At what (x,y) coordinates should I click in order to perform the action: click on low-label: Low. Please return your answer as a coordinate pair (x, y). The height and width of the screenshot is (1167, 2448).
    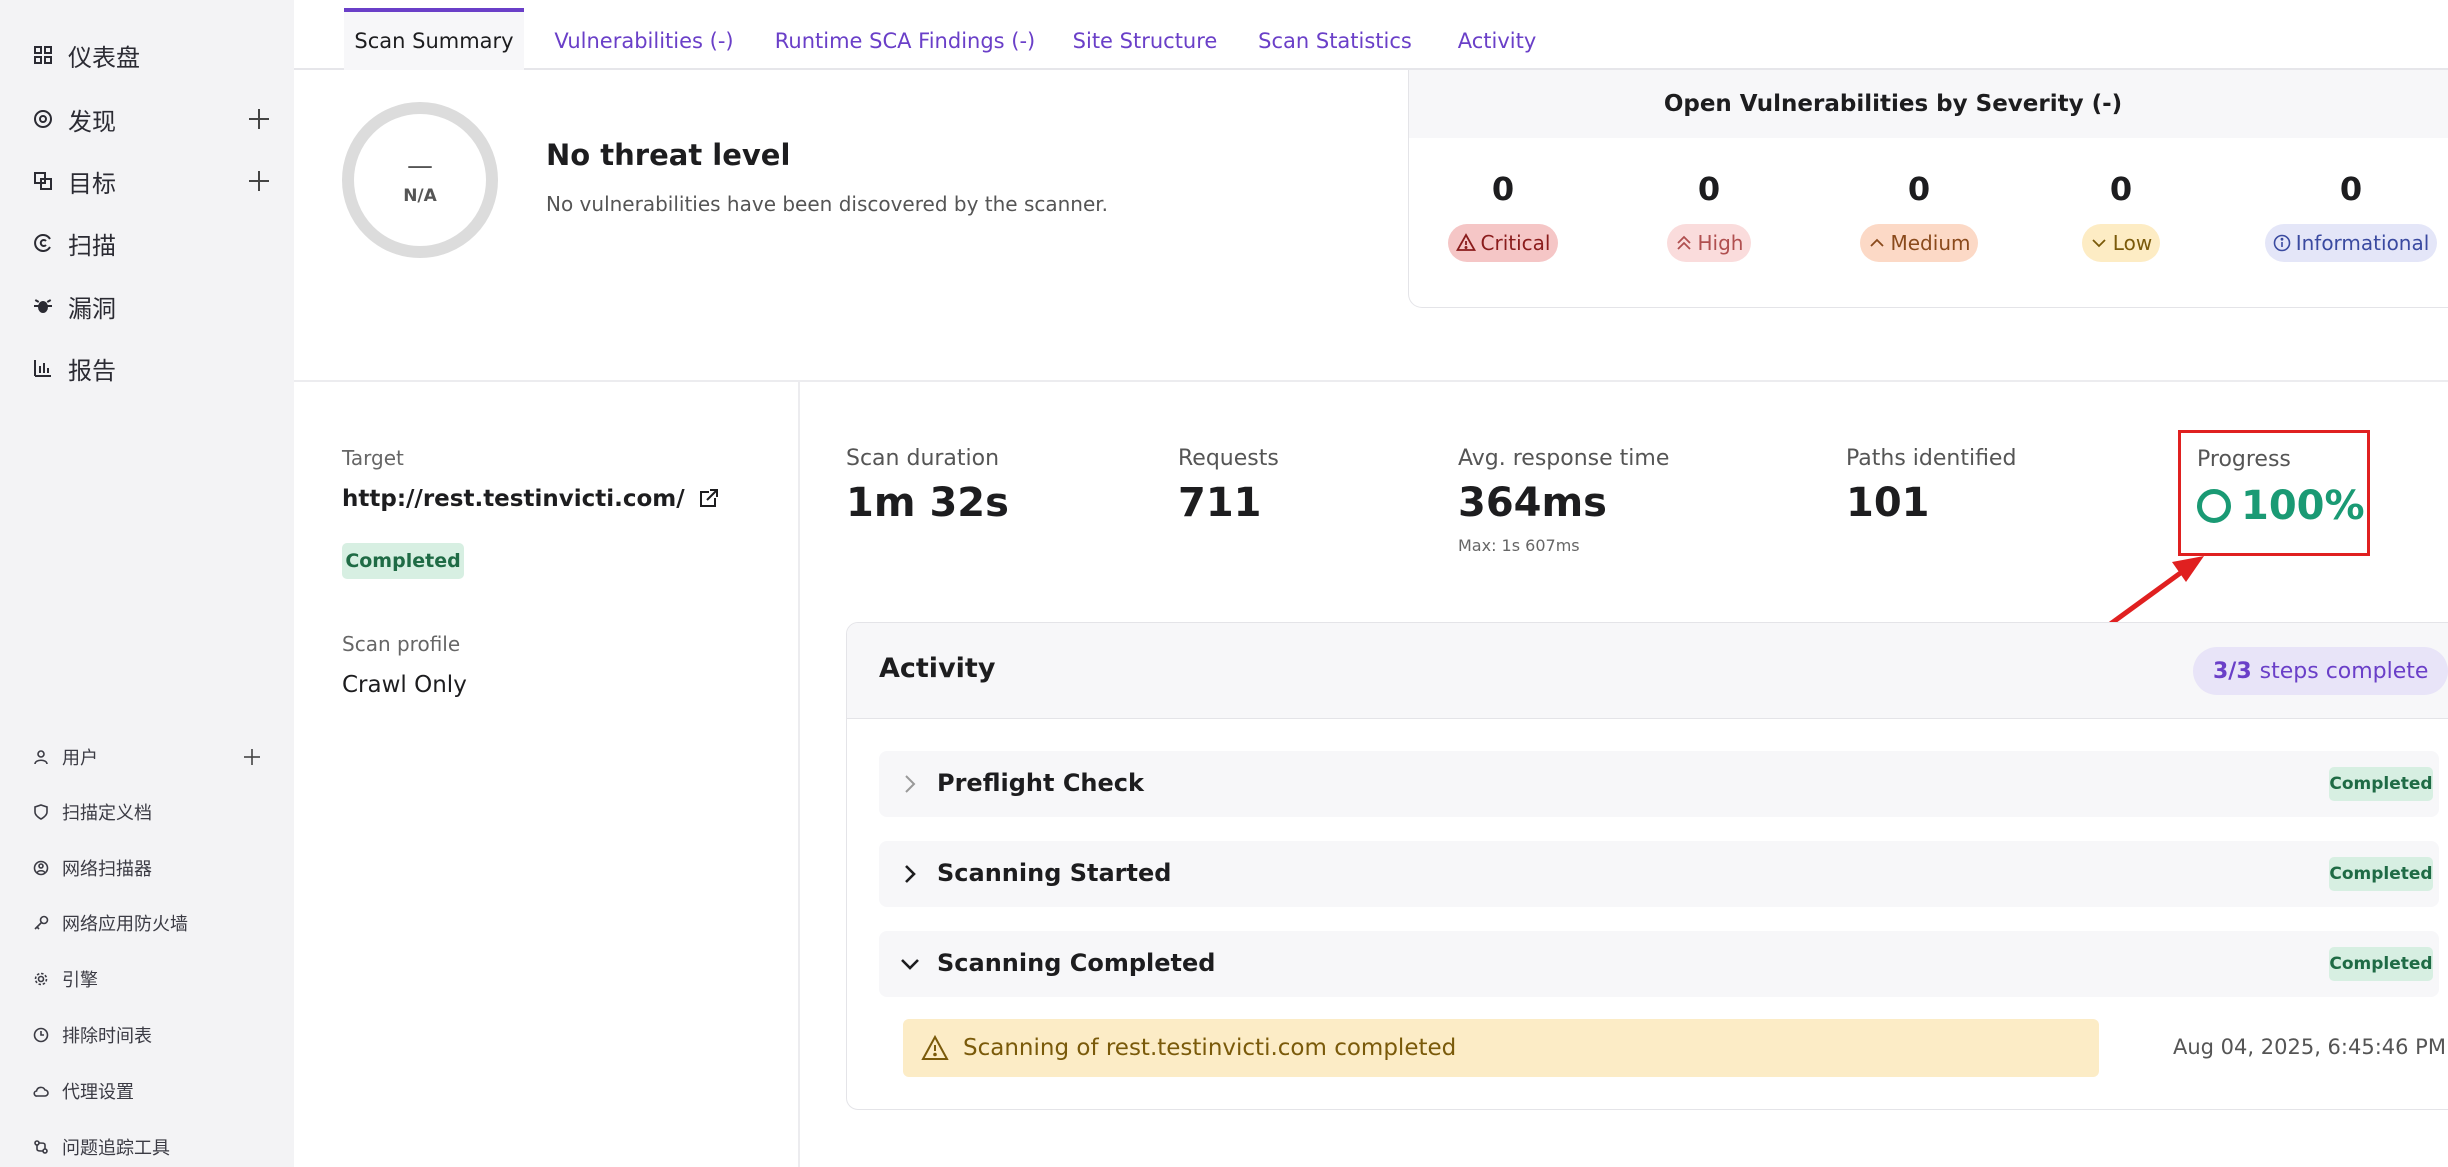
    Looking at the image, I should click on (2132, 243).